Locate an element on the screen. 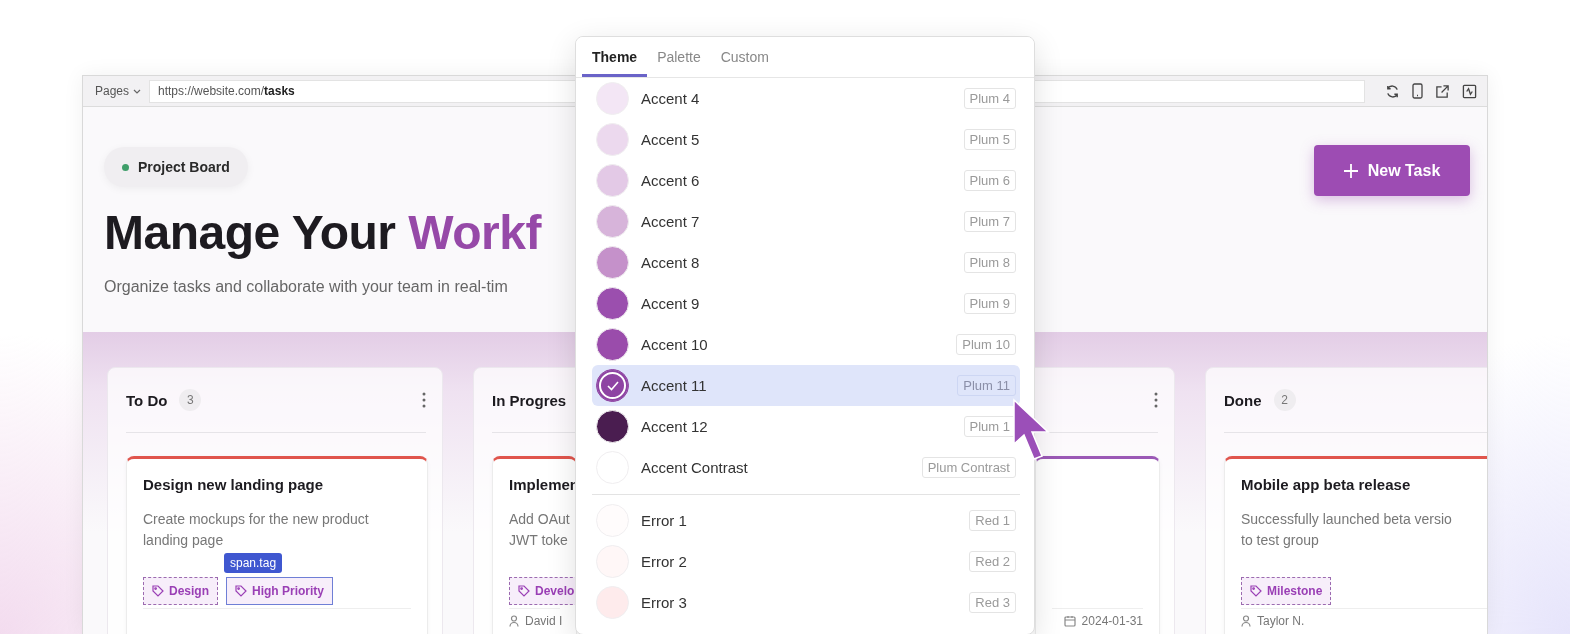  due-date: 2024-01-31 is located at coordinates (1112, 621).